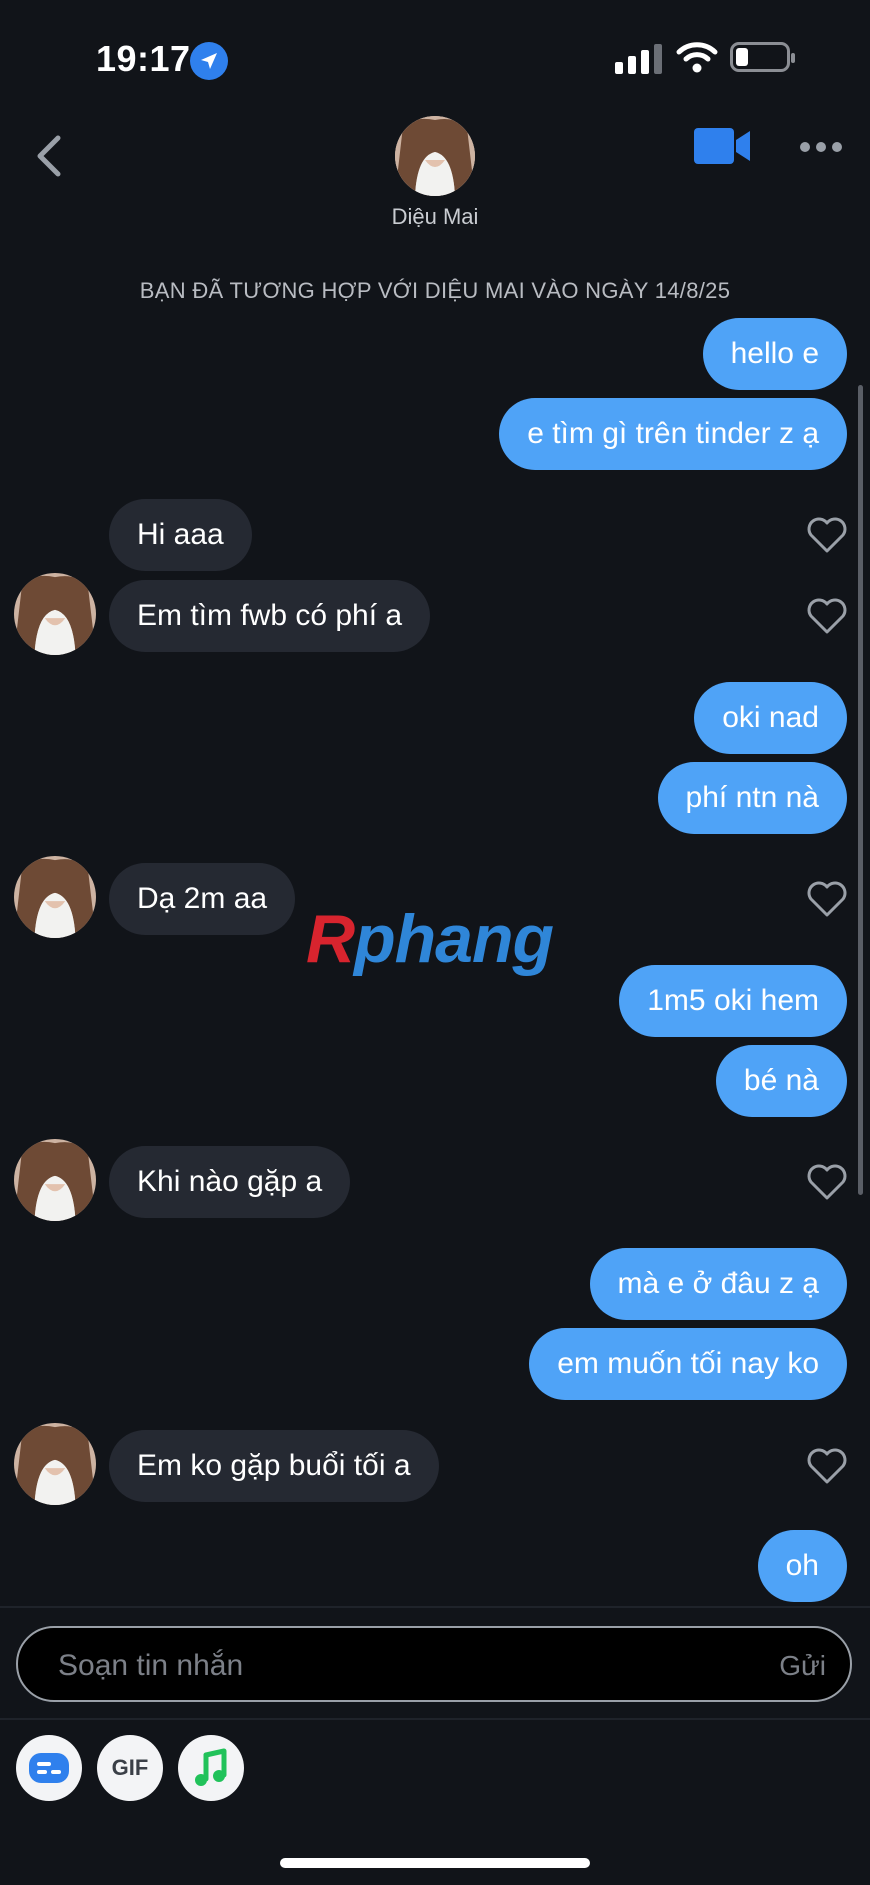  What do you see at coordinates (860, 790) in the screenshot?
I see `scrollbar` at bounding box center [860, 790].